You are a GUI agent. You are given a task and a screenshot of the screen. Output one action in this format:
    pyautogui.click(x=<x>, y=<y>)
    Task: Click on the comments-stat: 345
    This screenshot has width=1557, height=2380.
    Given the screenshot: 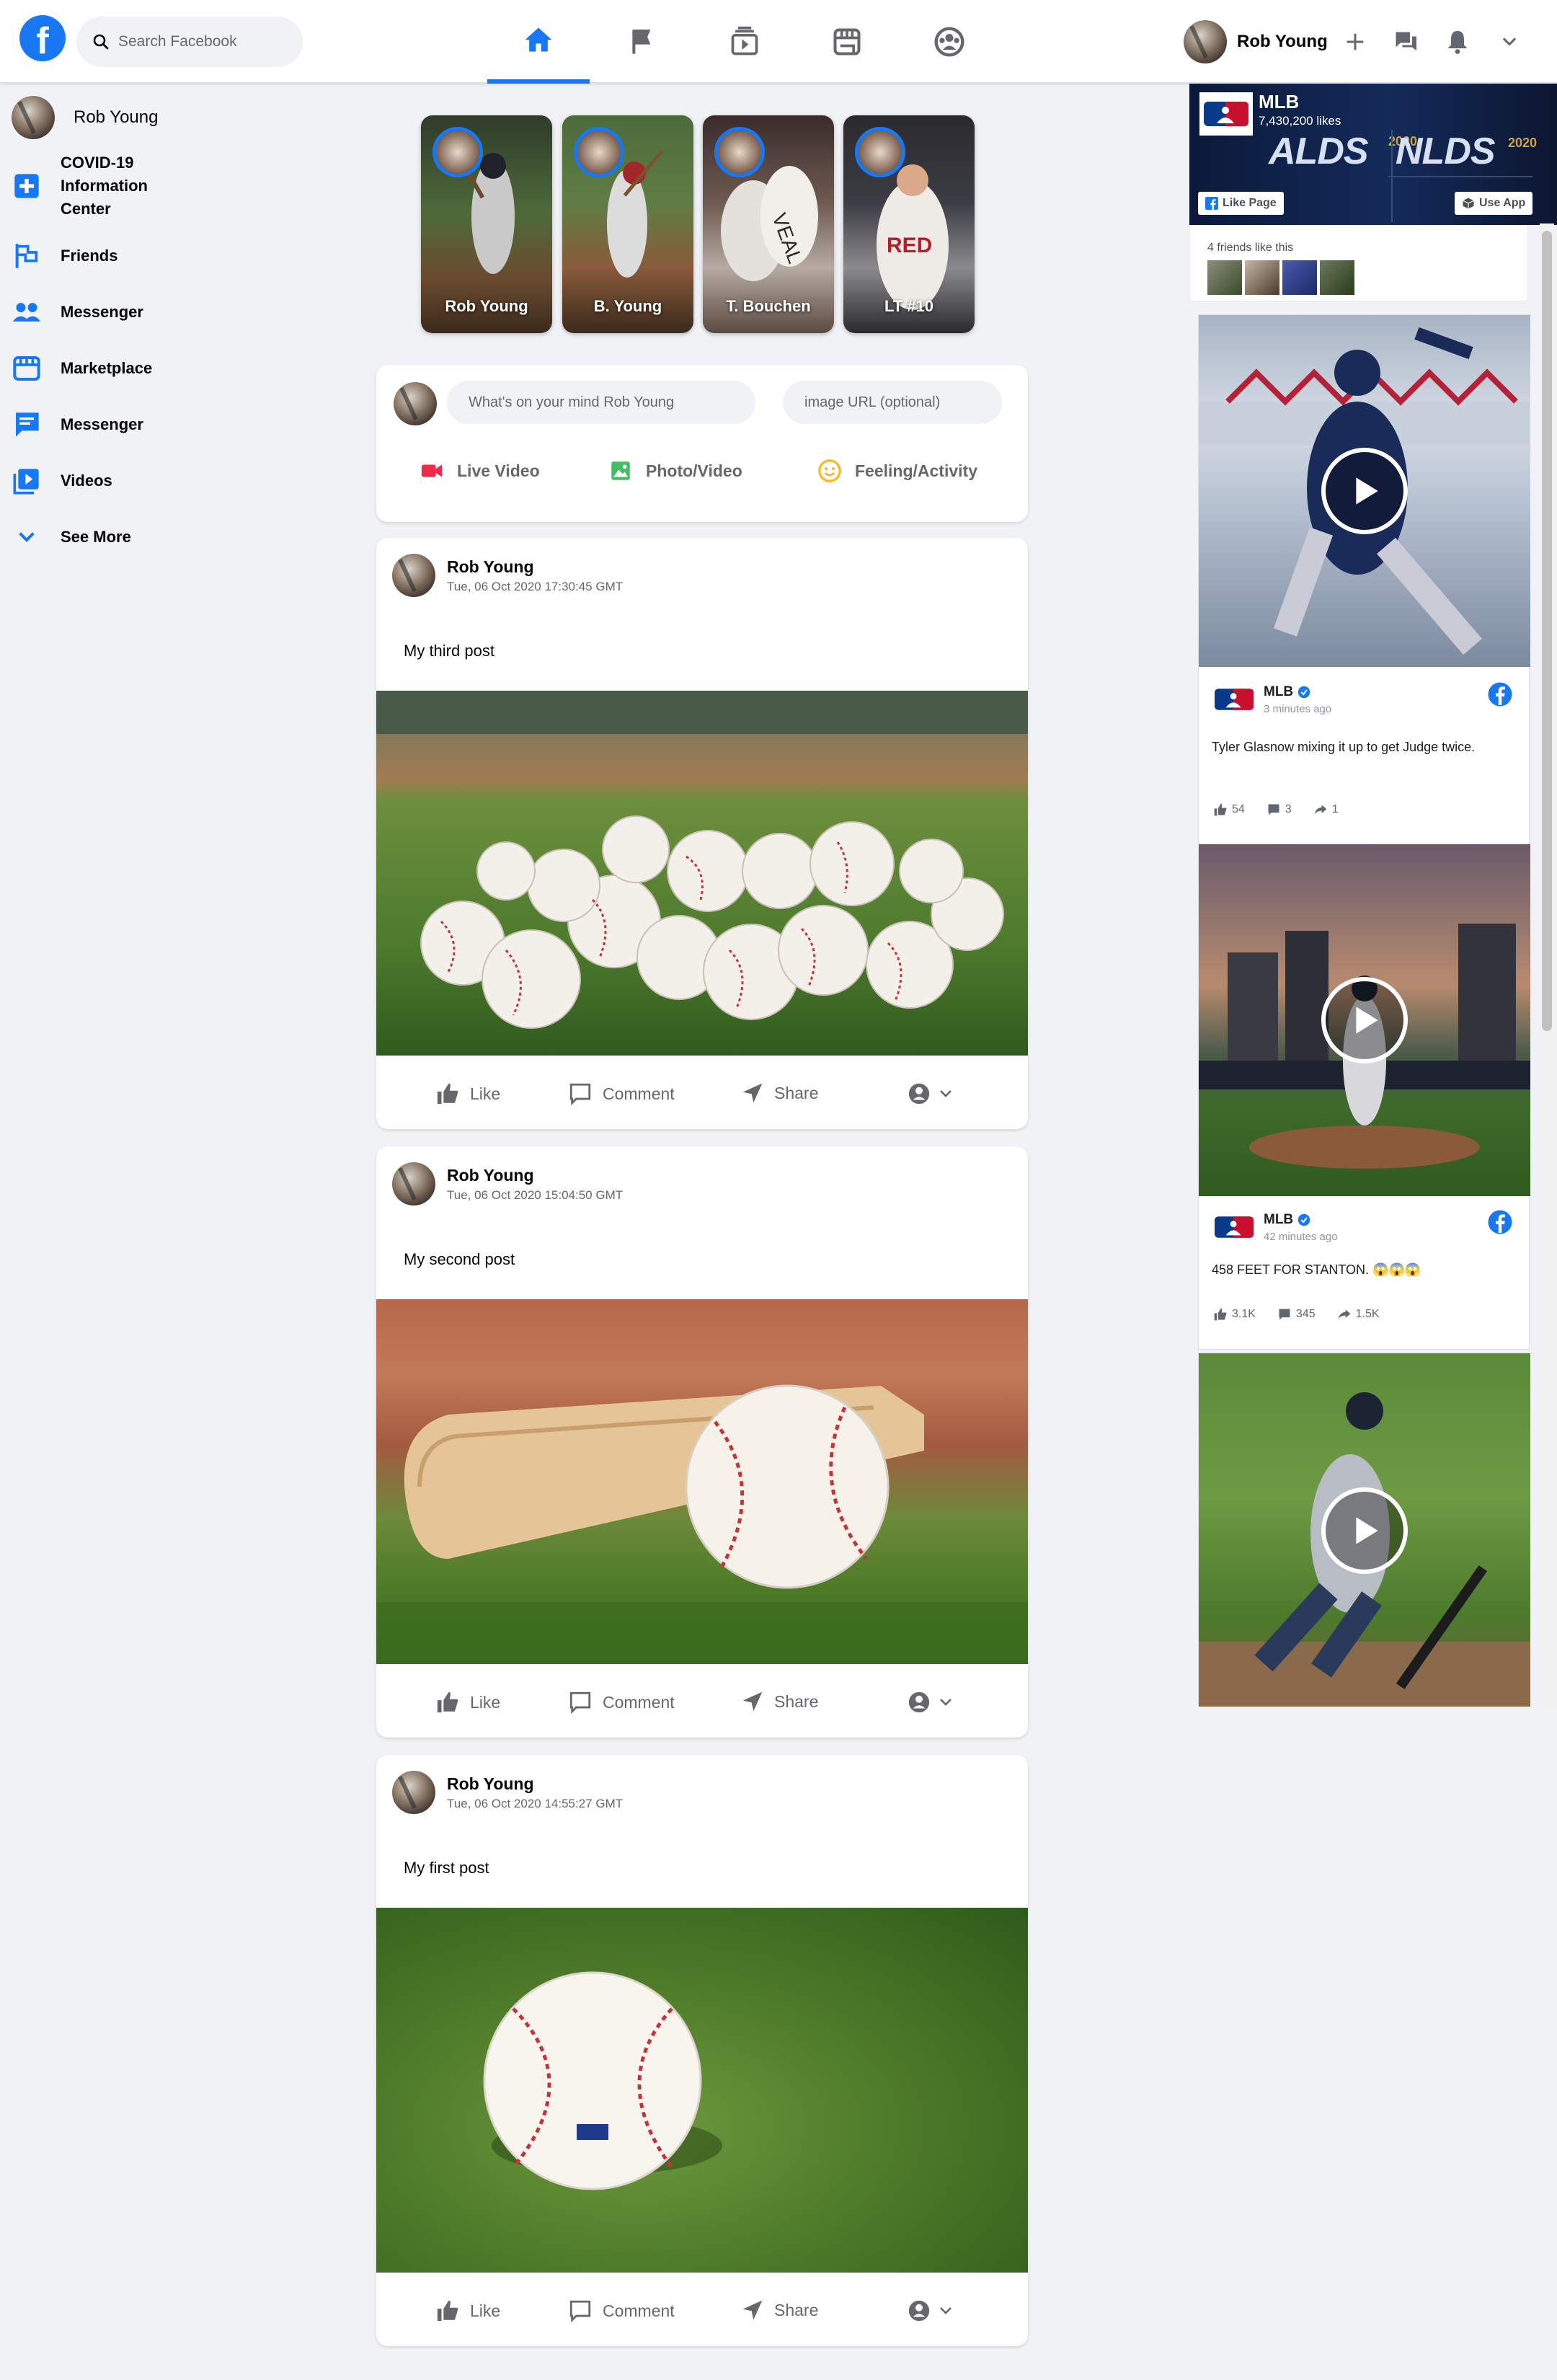 What is the action you would take?
    pyautogui.click(x=1296, y=1314)
    